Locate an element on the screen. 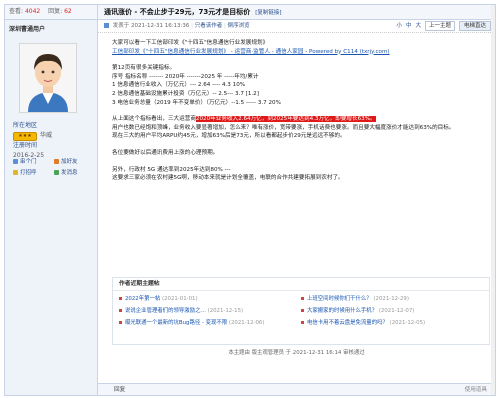 This screenshot has width=500, height=398. paragraph: 各位要做好以后通讯费用上涨的心理预期。 is located at coordinates (165, 152).